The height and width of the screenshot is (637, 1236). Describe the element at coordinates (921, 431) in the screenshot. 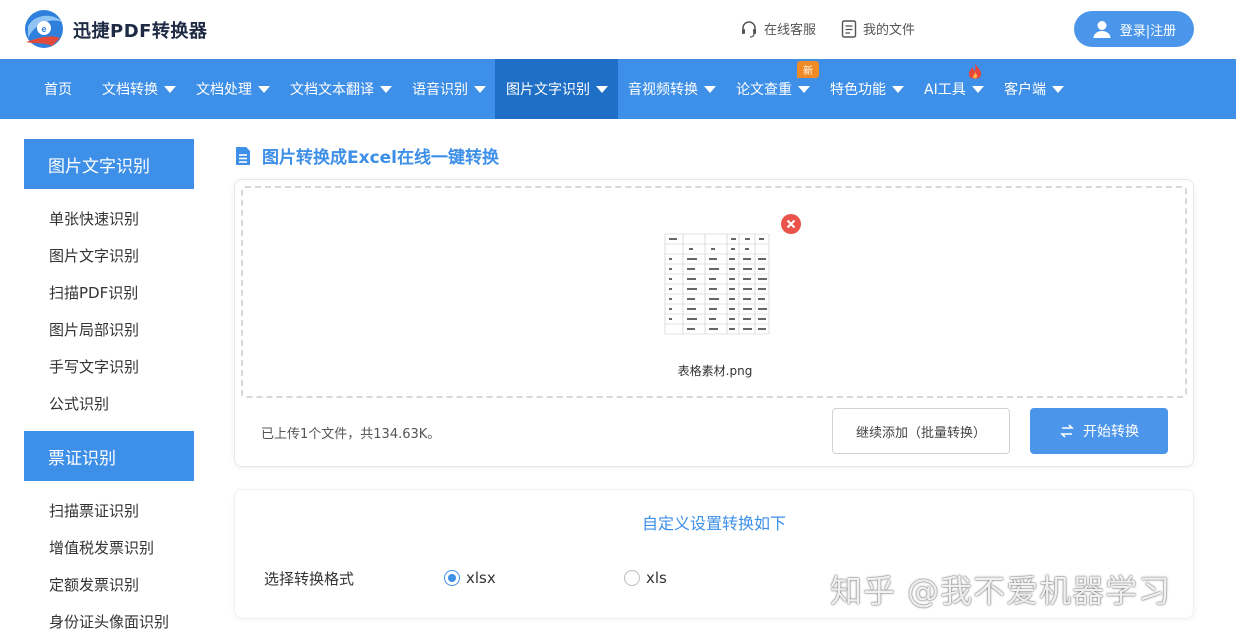

I see `add-more-files-button: 继续添加（批量转换）` at that location.